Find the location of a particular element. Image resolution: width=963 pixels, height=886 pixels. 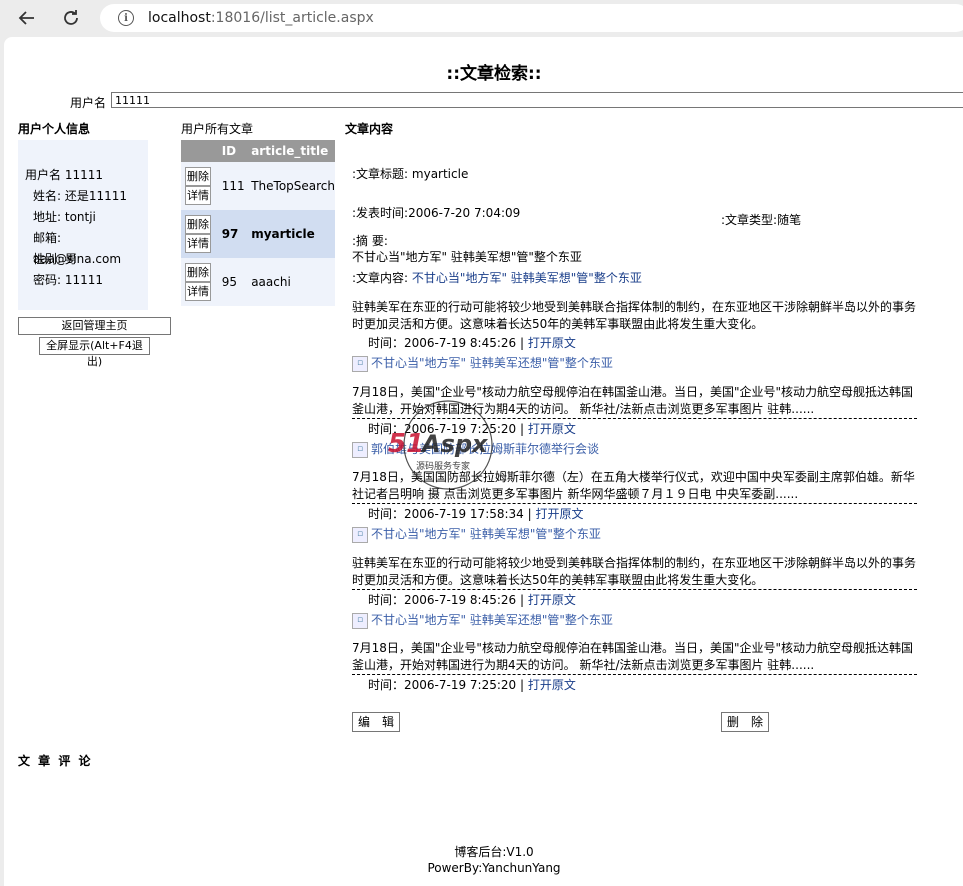

username-select is located at coordinates (537, 100).